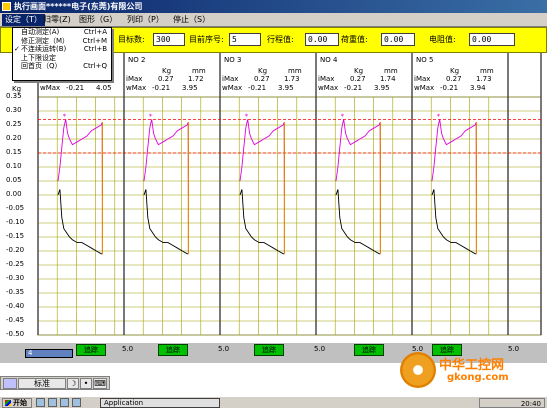  Describe the element at coordinates (94, 40) in the screenshot. I see `dd-correct-measure-shortcut: Ctrl+M` at that location.